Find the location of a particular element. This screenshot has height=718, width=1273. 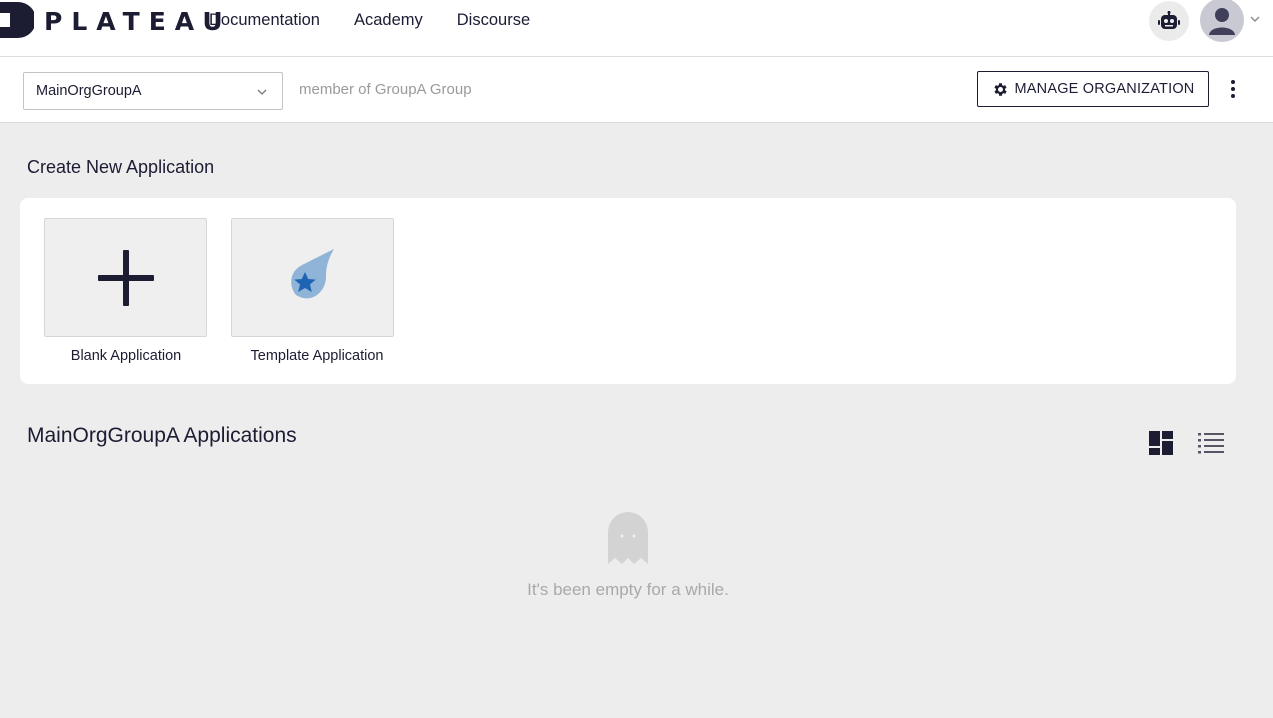

brand-name: PLATEAU is located at coordinates (138, 21).